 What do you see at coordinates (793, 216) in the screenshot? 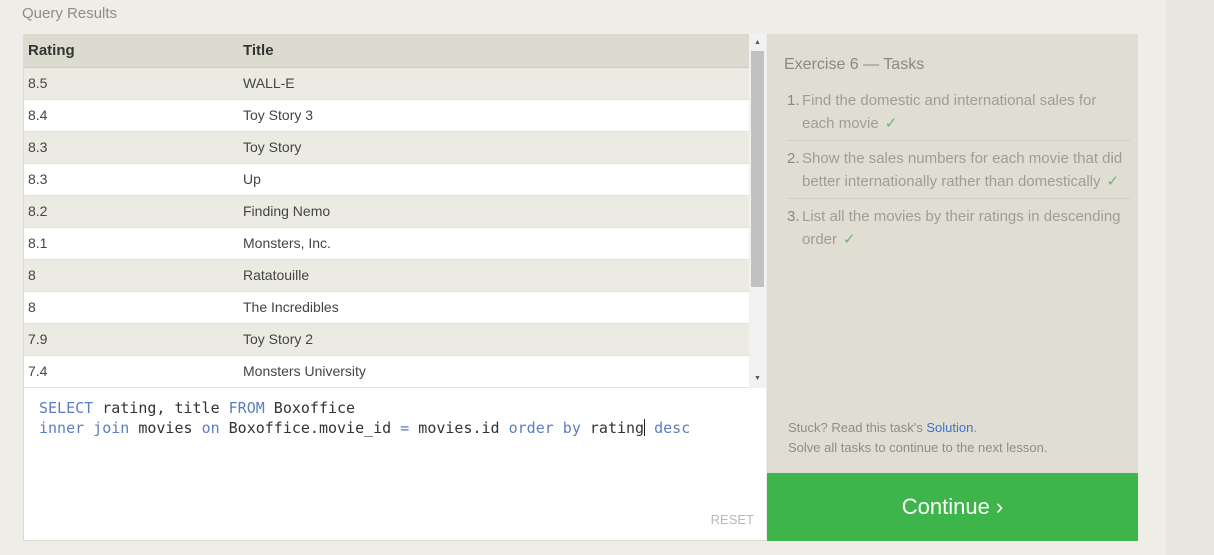
I see `task-number: 3.` at bounding box center [793, 216].